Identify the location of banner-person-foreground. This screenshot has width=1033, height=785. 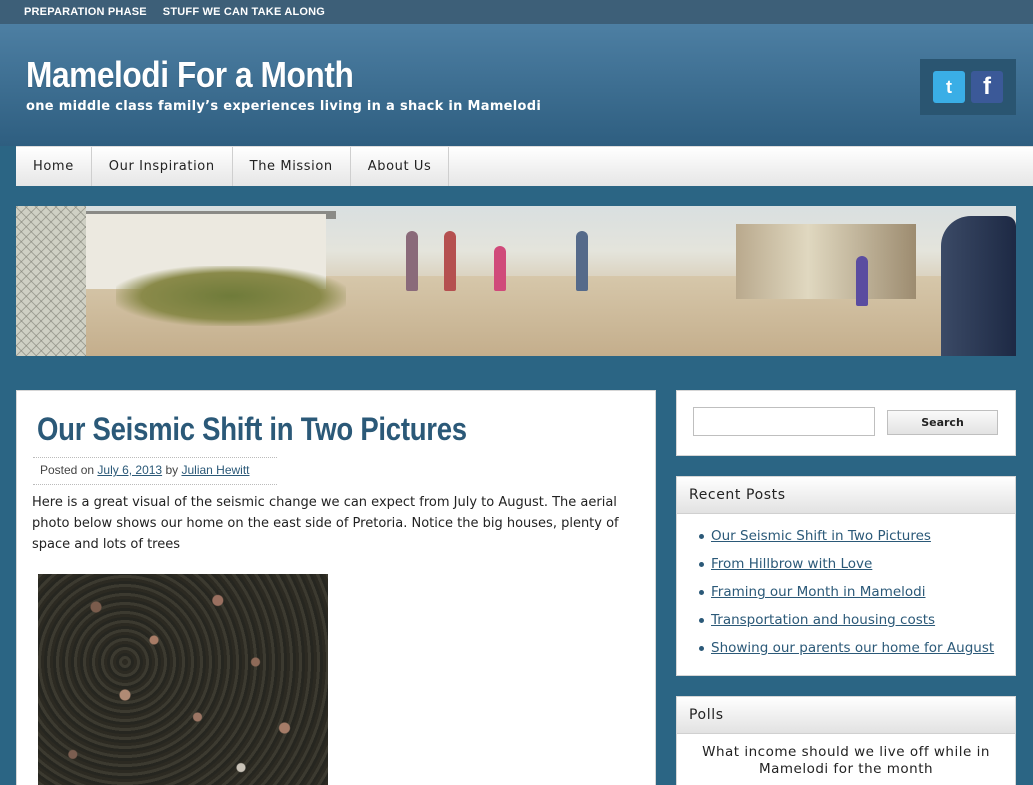
(978, 286).